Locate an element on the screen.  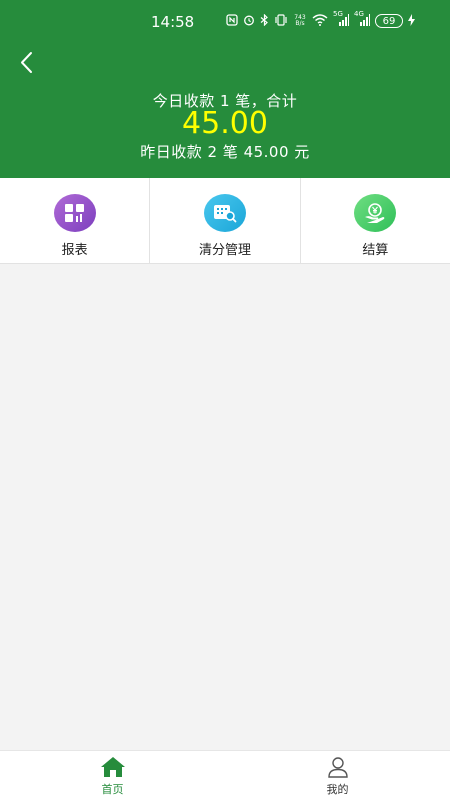
bluetooth-icon is located at coordinates (264, 20).